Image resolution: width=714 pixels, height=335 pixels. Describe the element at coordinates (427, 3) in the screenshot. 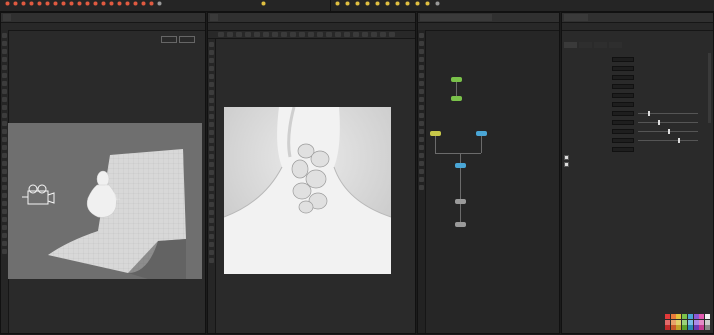

I see `ambient-light-icon` at that location.